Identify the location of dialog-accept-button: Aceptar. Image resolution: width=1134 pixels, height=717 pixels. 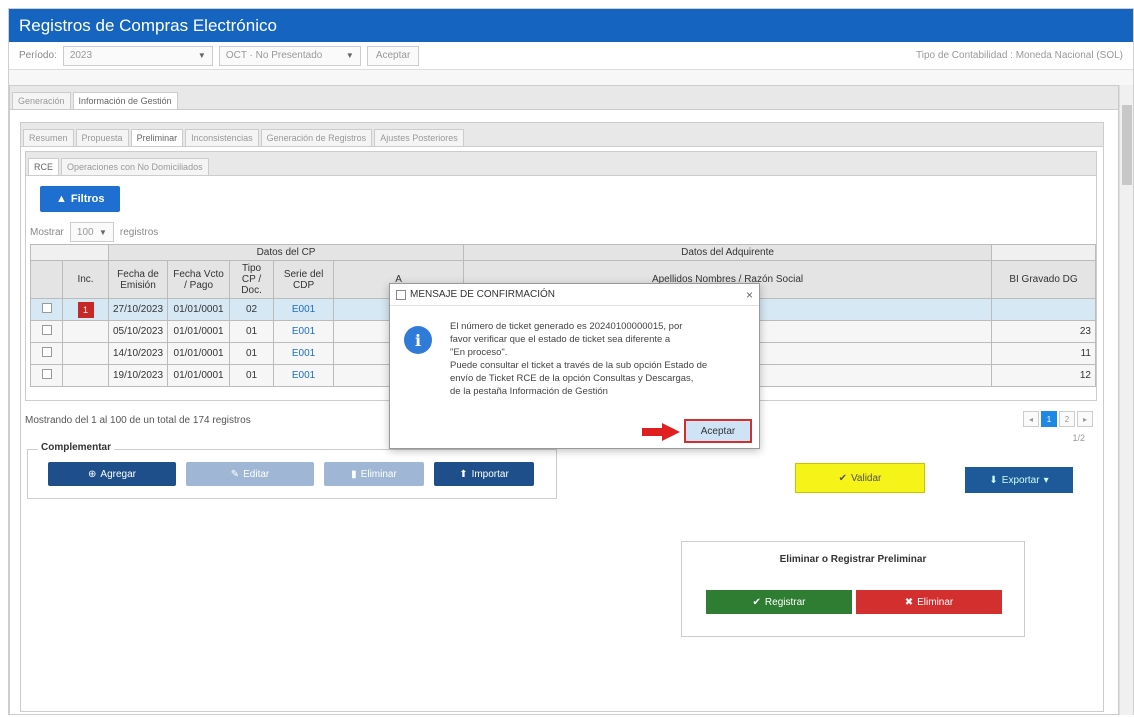
(718, 431).